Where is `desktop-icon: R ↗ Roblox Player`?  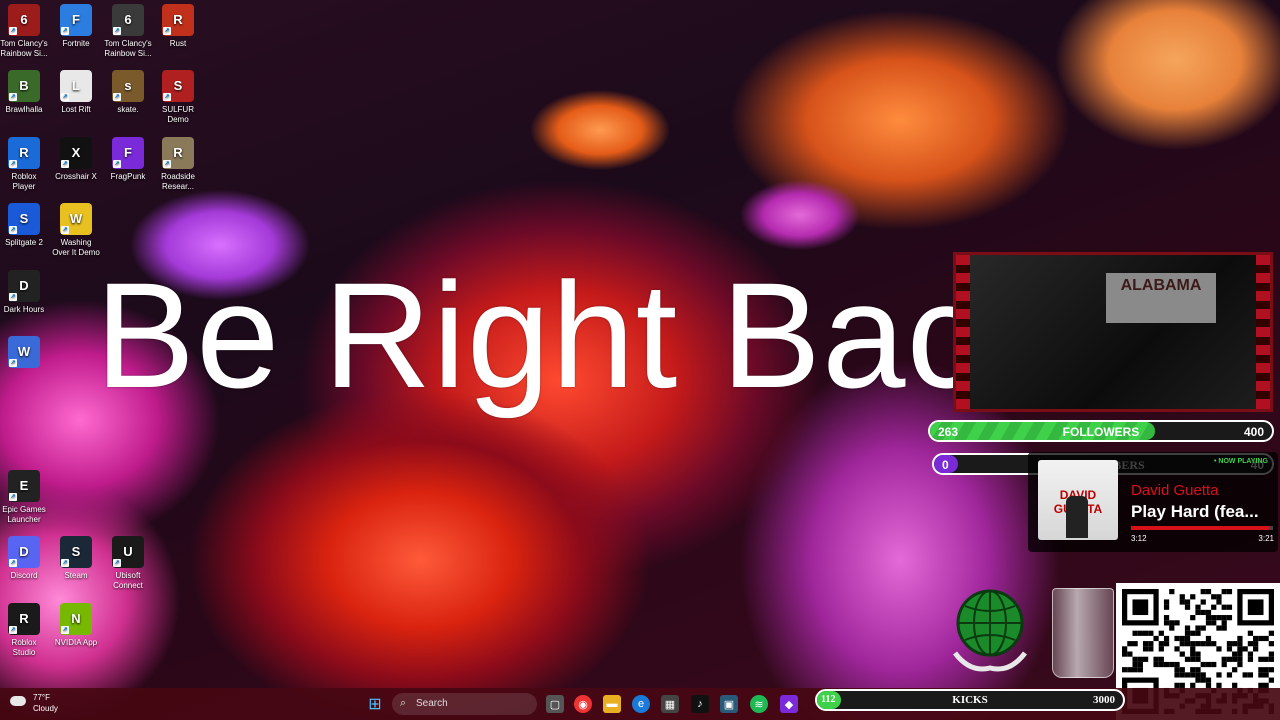
desktop-icon: R ↗ Roblox Player is located at coordinates (24, 164).